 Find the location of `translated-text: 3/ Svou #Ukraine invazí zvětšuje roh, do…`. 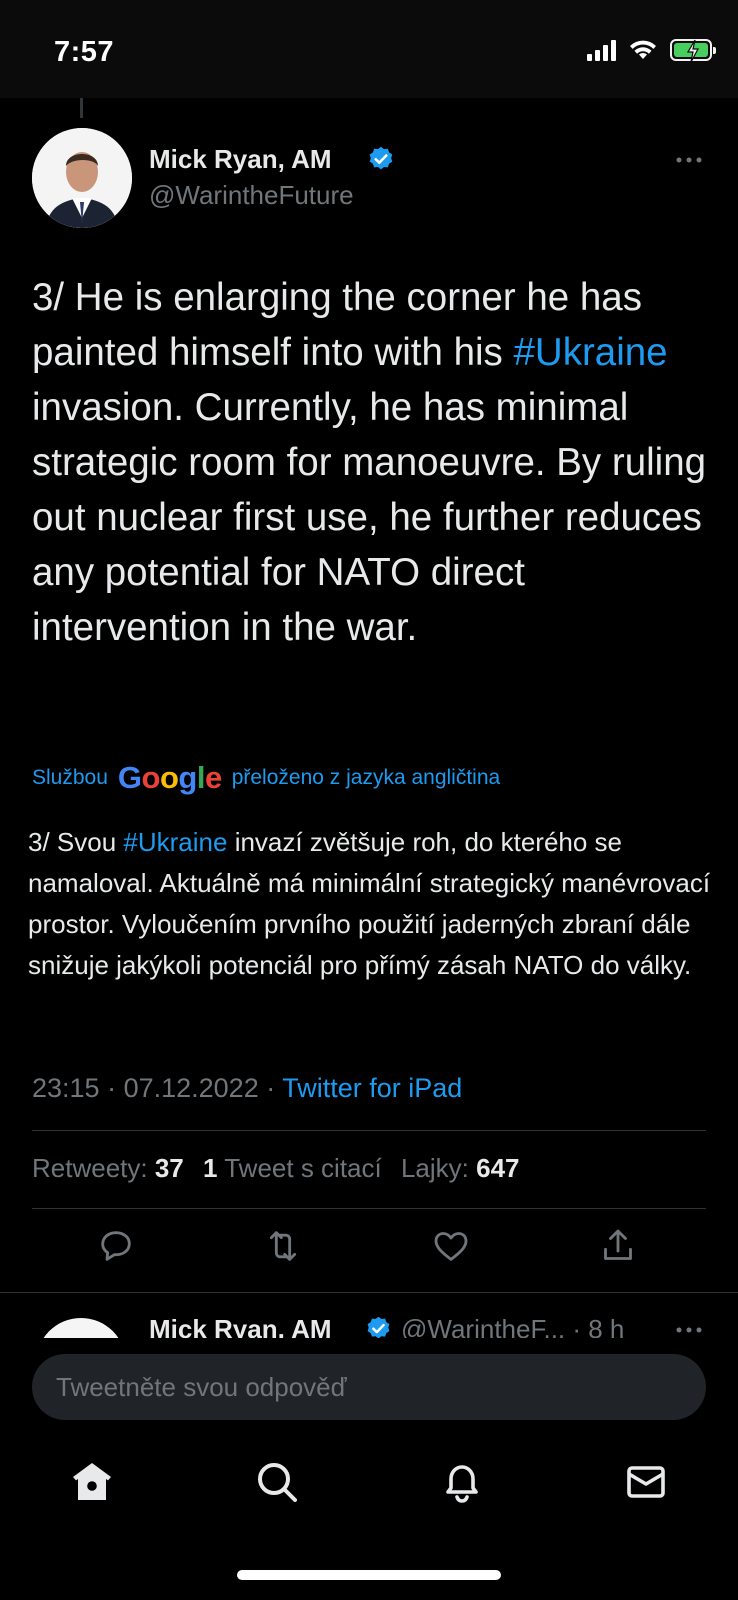

translated-text: 3/ Svou #Ukraine invazí zvětšuje roh, do… is located at coordinates (373, 904).